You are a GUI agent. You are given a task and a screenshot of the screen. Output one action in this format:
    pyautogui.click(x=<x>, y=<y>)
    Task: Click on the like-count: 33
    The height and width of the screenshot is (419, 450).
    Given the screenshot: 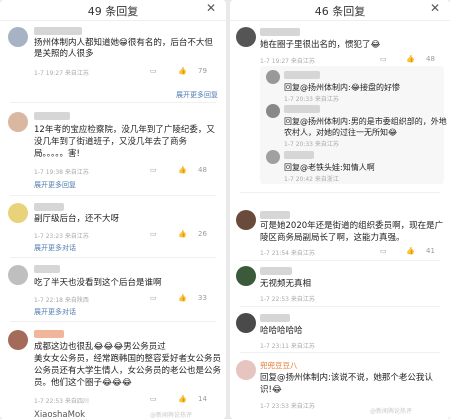 What is the action you would take?
    pyautogui.click(x=202, y=298)
    